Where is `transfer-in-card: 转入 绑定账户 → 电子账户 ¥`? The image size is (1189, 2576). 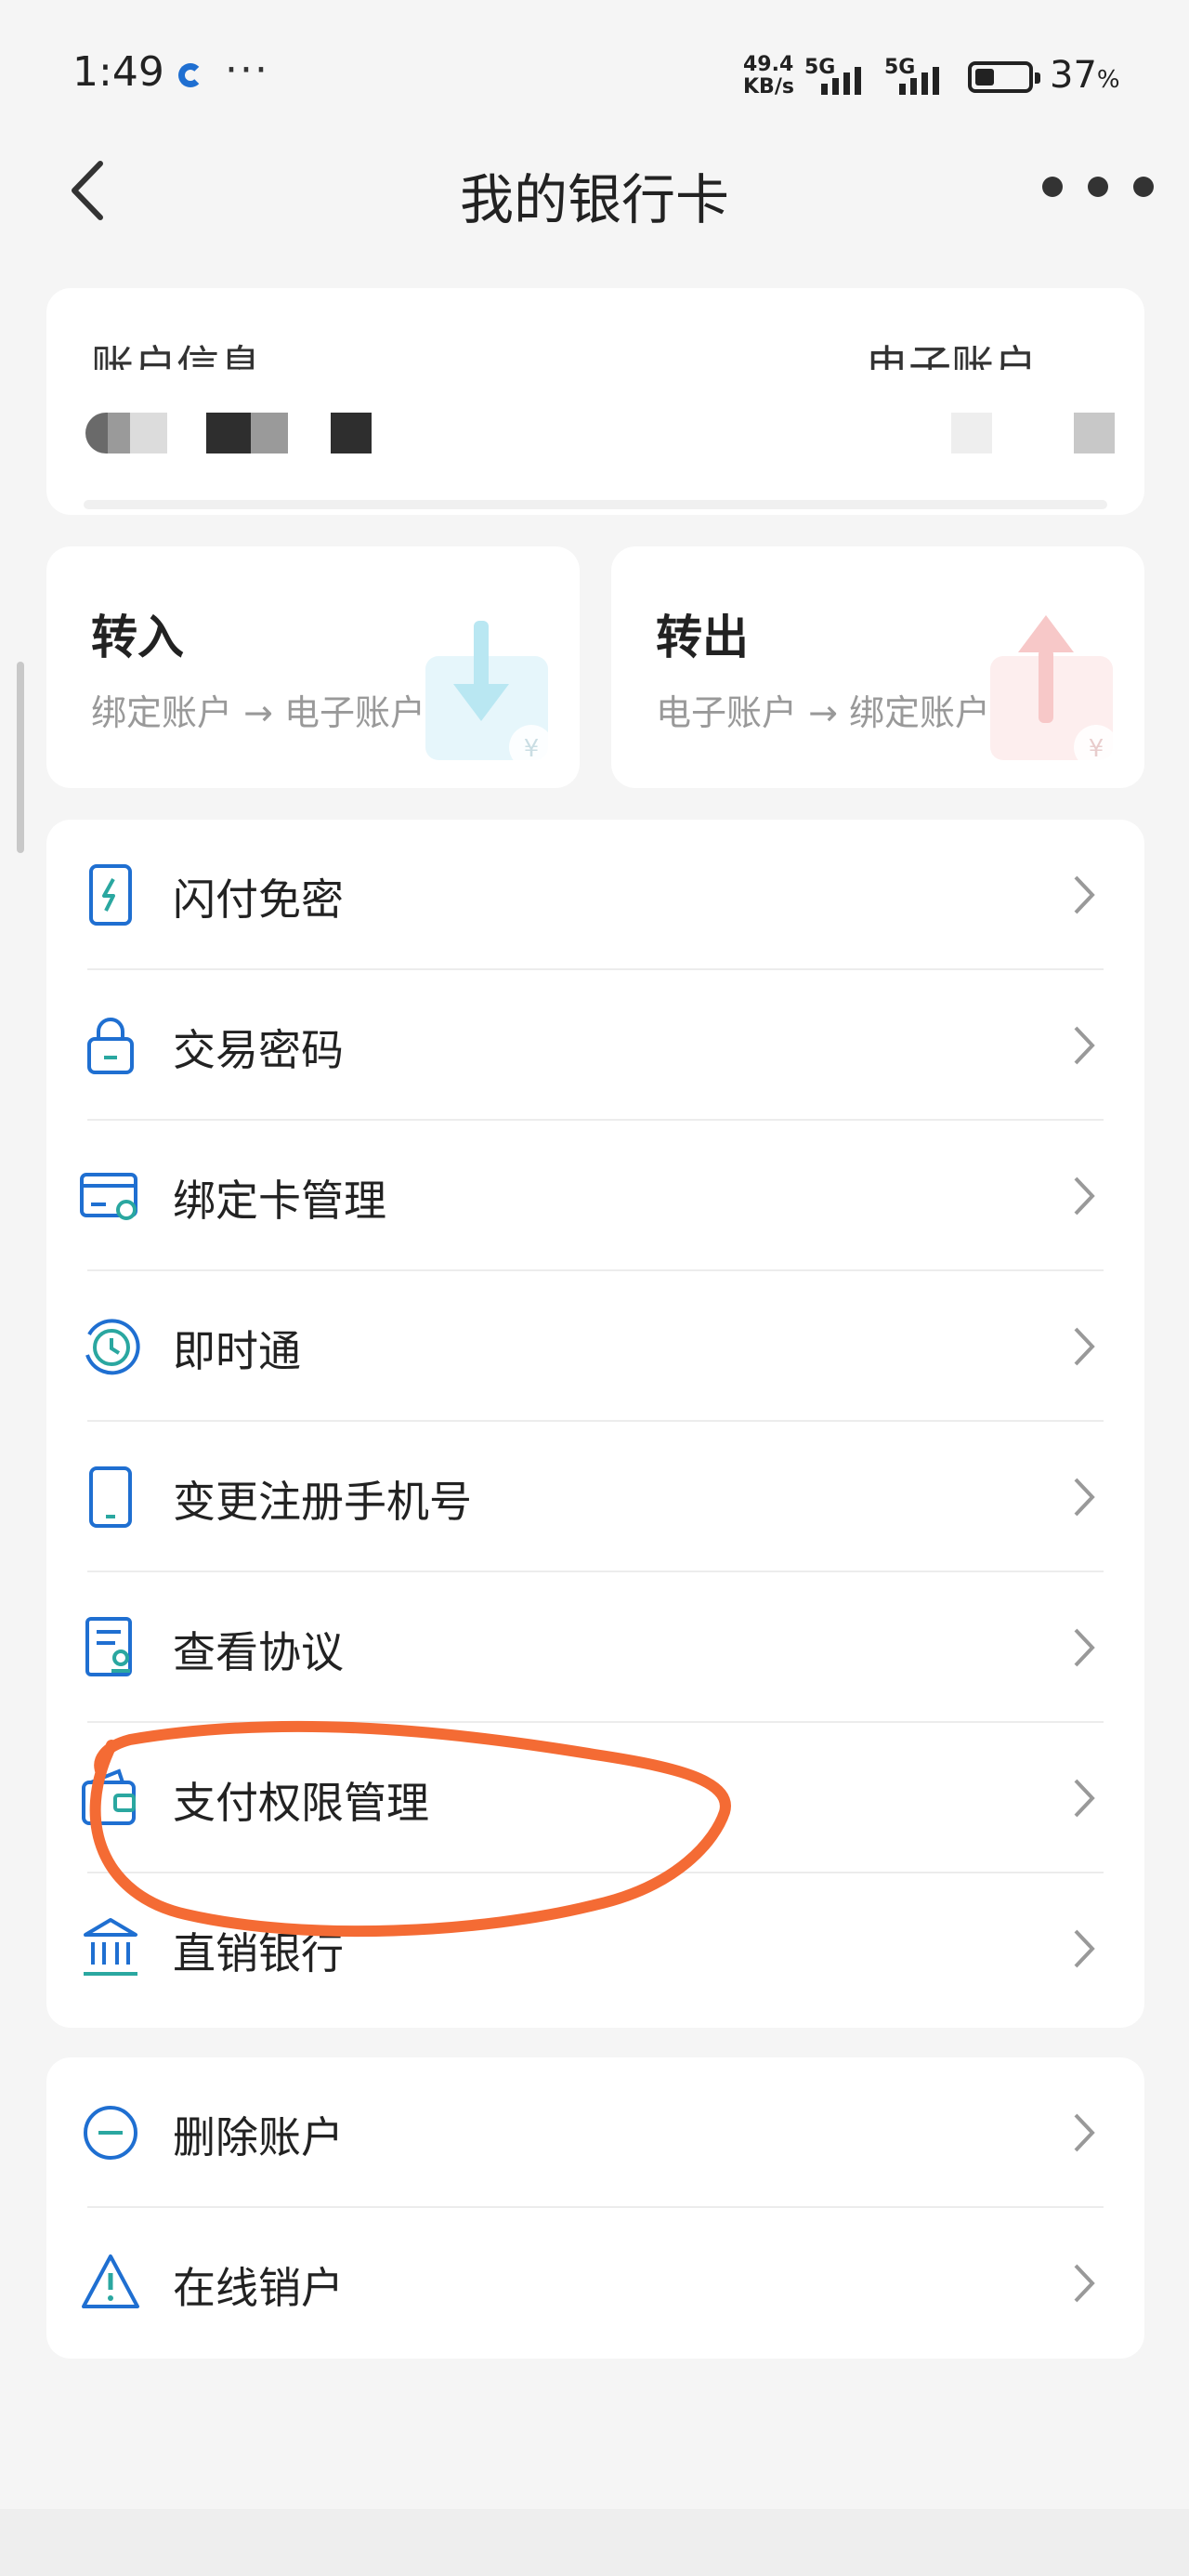
transfer-in-card: 转入 绑定账户 → 电子账户 ¥ is located at coordinates (313, 667).